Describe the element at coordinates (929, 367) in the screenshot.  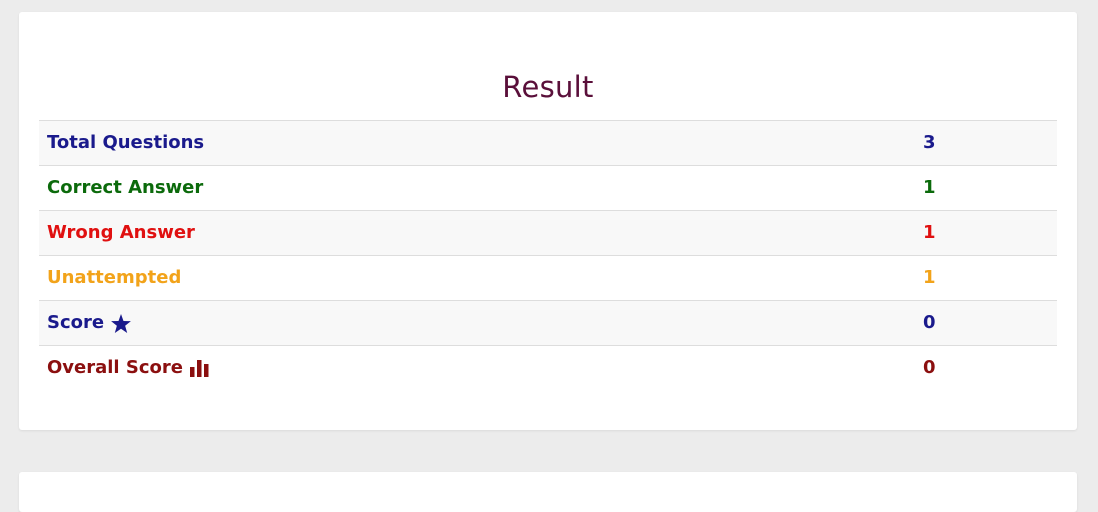
I see `overall-score-value: 0` at that location.